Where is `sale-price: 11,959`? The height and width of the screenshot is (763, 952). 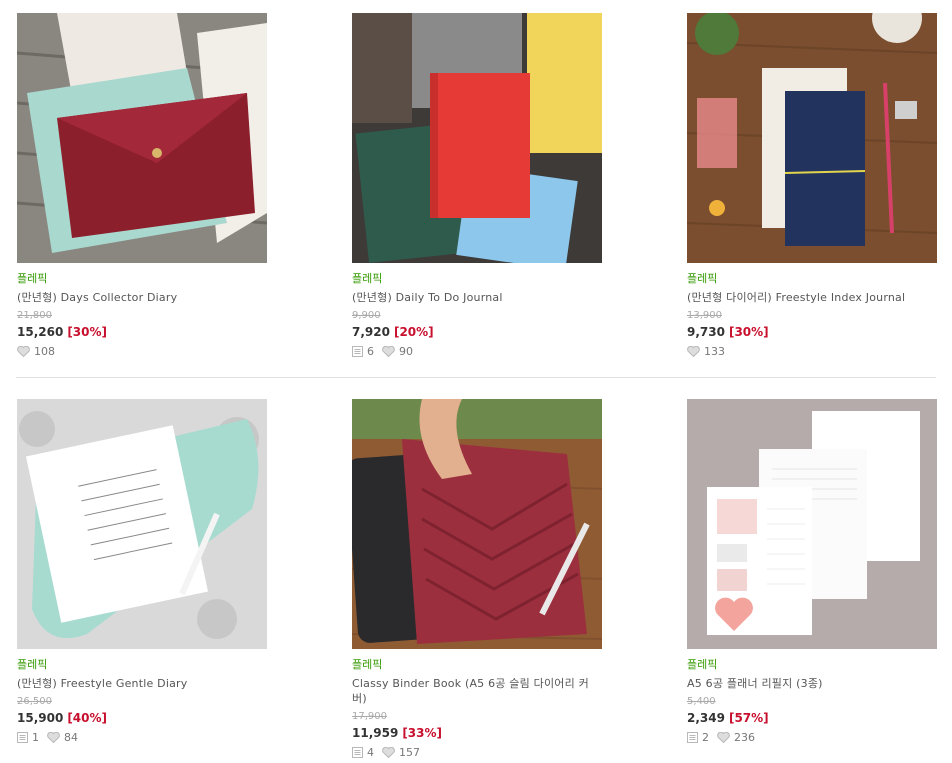
sale-price: 11,959 is located at coordinates (375, 733).